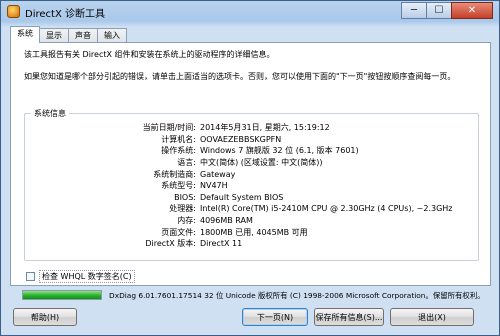  I want to click on progress-bar, so click(62, 295).